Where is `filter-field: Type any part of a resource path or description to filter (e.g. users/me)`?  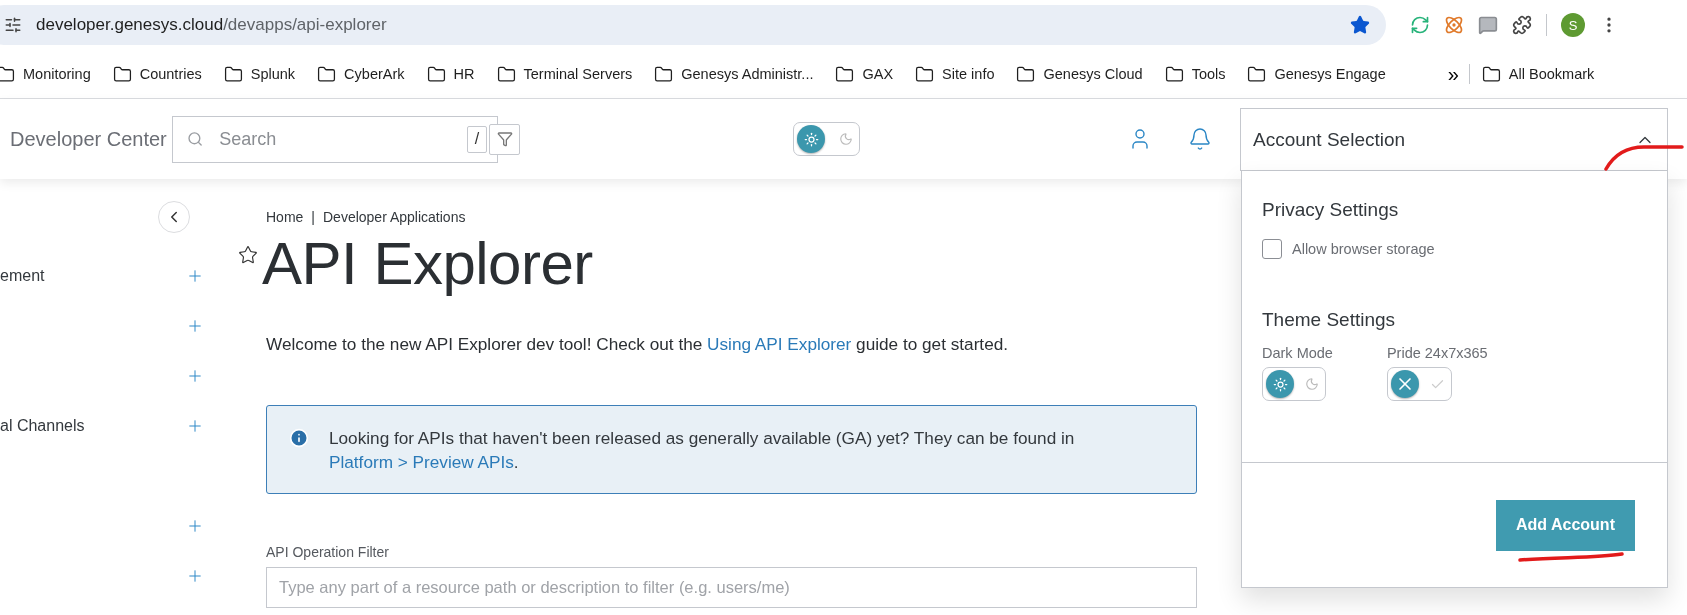
filter-field: Type any part of a resource path or description to filter (e.g. users/me) is located at coordinates (731, 587).